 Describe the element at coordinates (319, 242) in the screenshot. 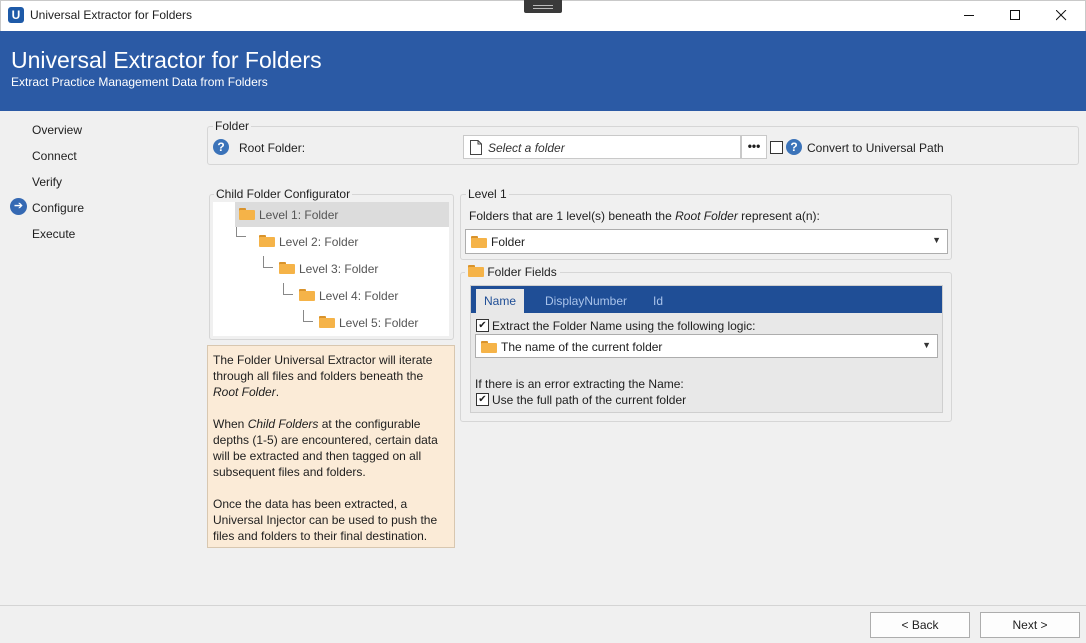

I see `tree-node-label: Level 2: Folder` at that location.